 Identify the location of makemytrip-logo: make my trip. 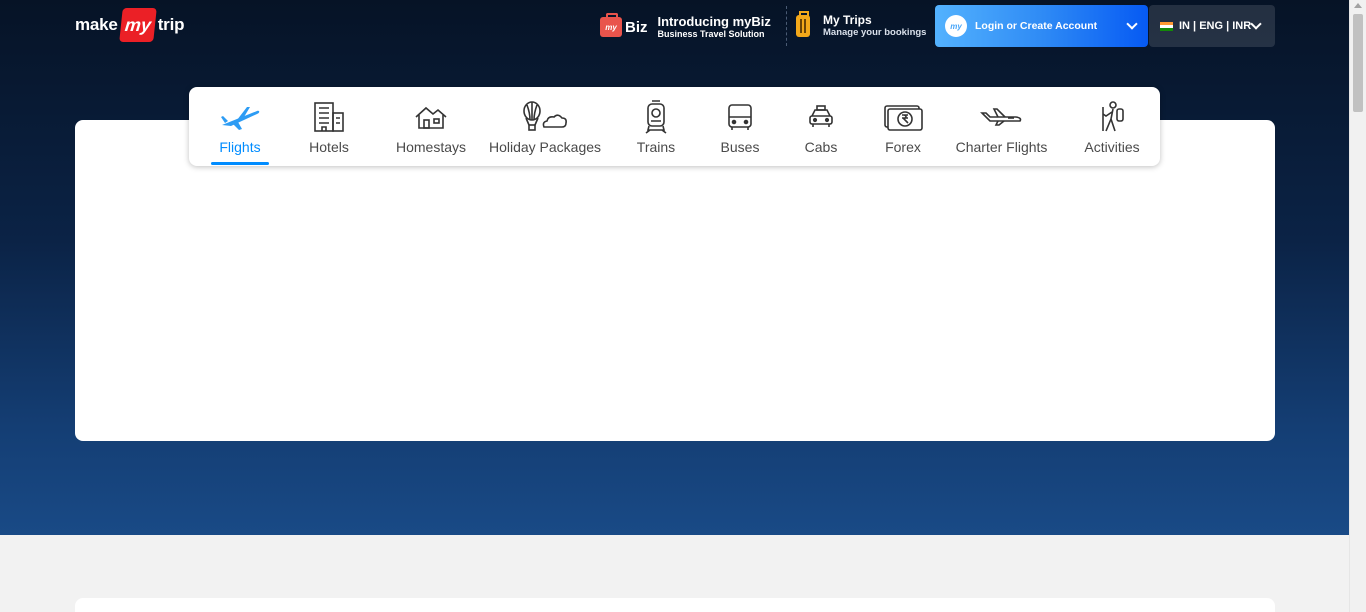
(129, 25).